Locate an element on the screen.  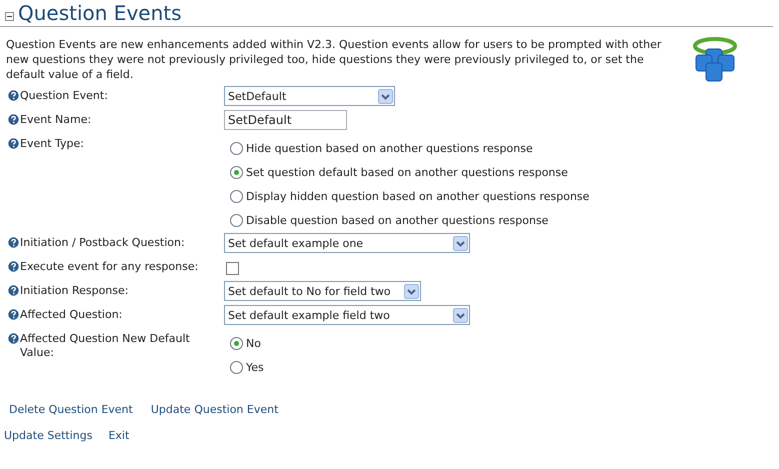
intro-text: Question Events are new enhancements added within V2.3. Question events allow for users to be prompted with other new questions they were not previously privileged too, hide questions they were previously privileged to, or set the default value of a field. is located at coordinates (334, 60).